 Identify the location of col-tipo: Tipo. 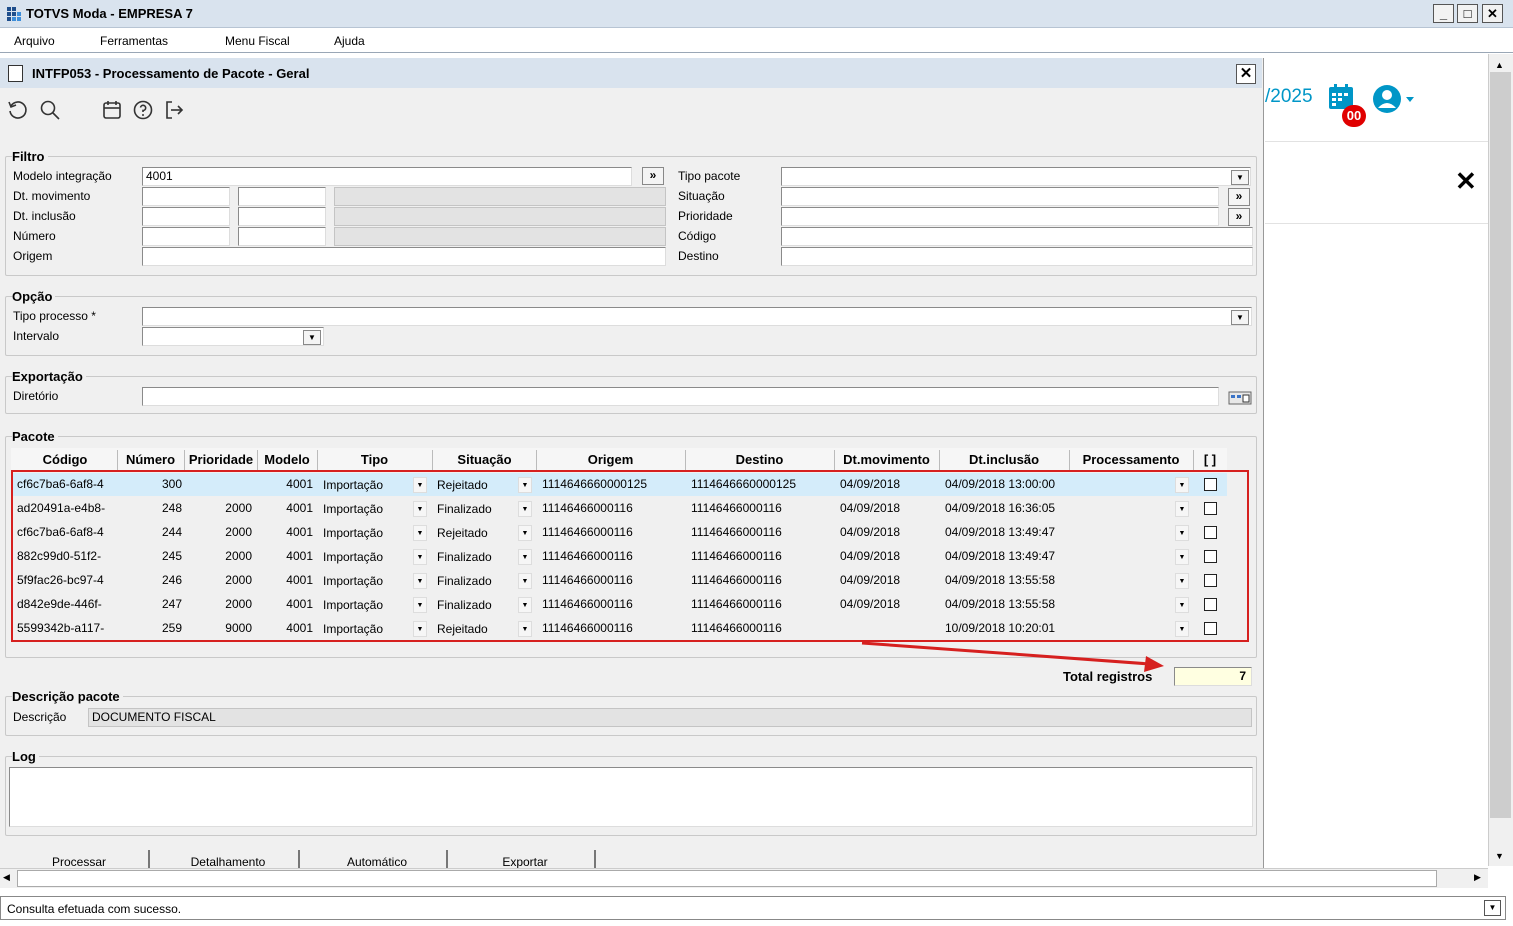
(374, 461).